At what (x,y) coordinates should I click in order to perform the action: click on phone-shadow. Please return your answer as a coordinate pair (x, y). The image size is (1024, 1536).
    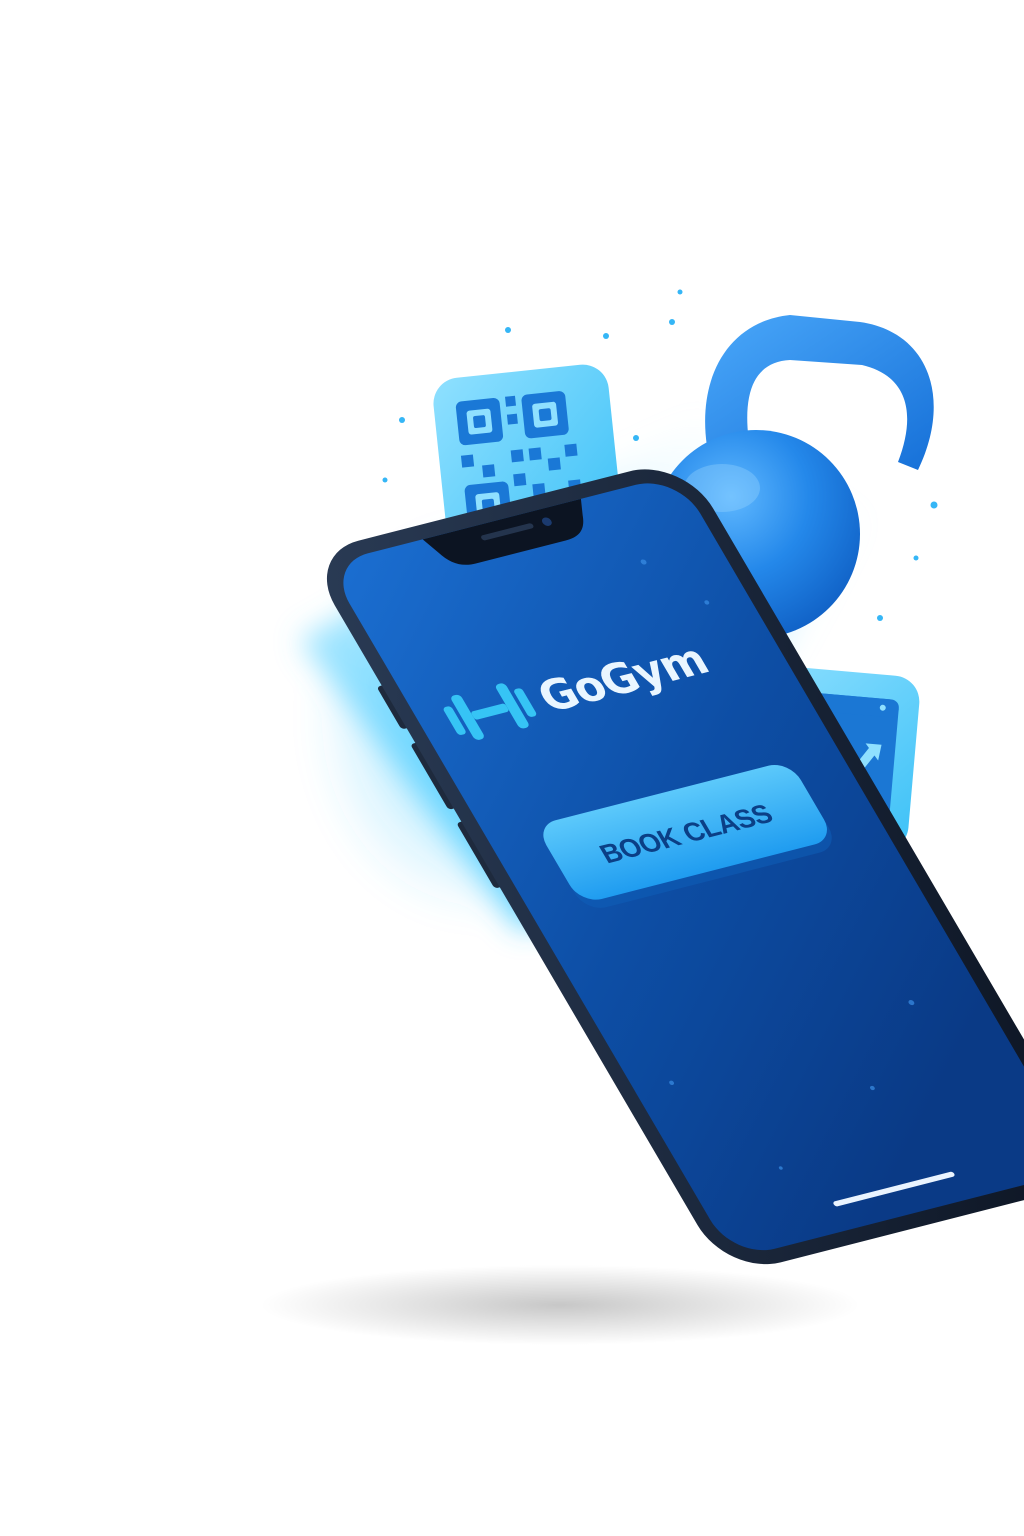
    Looking at the image, I should click on (560, 1305).